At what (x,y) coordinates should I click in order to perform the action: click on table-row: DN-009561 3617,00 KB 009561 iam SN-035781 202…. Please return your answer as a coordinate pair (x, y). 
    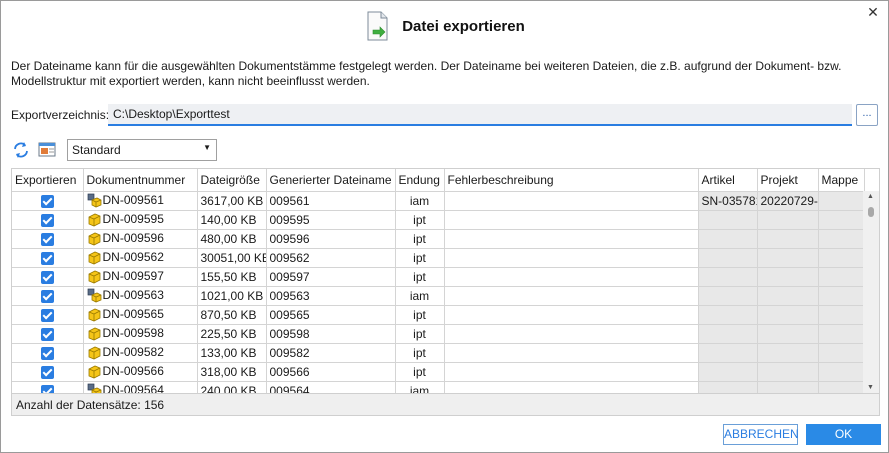
    Looking at the image, I should click on (438, 201).